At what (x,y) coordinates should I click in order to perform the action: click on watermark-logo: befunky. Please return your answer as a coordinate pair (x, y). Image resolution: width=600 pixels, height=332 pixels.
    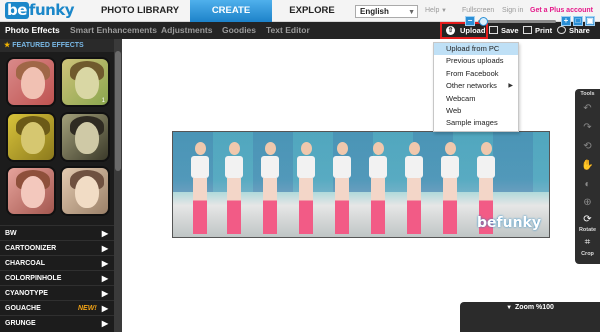
    Looking at the image, I should click on (509, 223).